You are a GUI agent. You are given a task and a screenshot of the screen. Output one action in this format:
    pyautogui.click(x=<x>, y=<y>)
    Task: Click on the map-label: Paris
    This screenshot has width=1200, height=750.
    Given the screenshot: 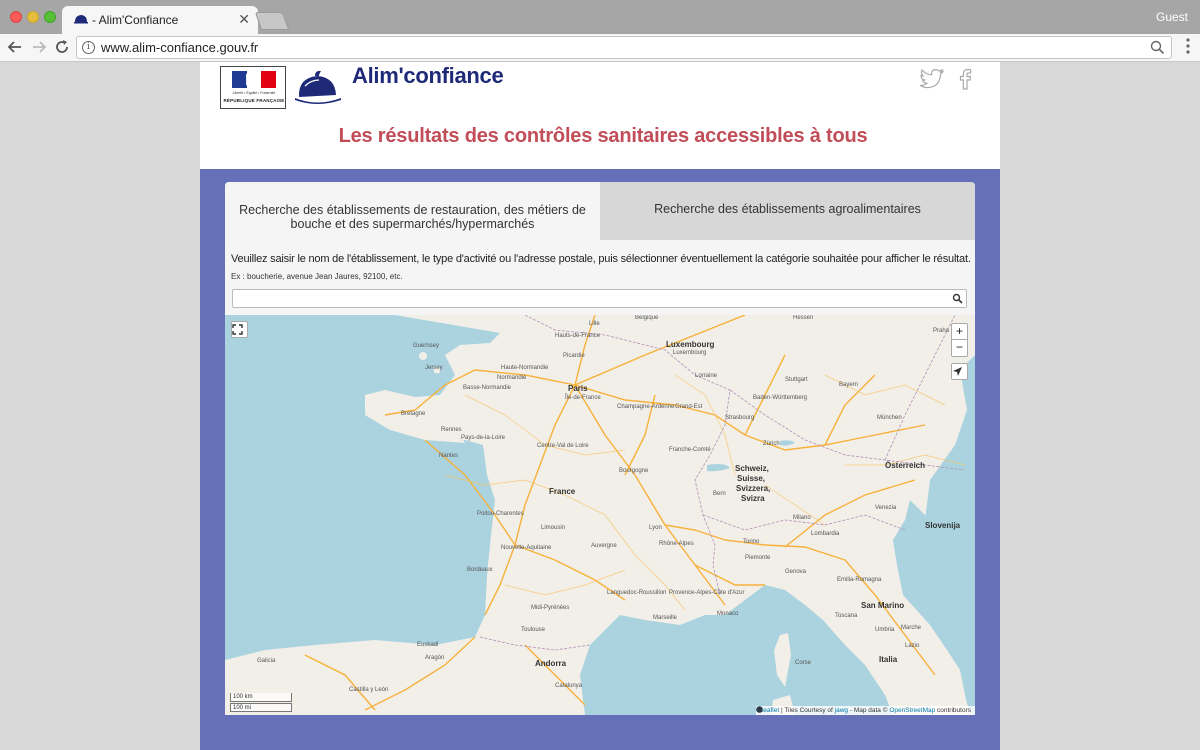 What is the action you would take?
    pyautogui.click(x=578, y=388)
    